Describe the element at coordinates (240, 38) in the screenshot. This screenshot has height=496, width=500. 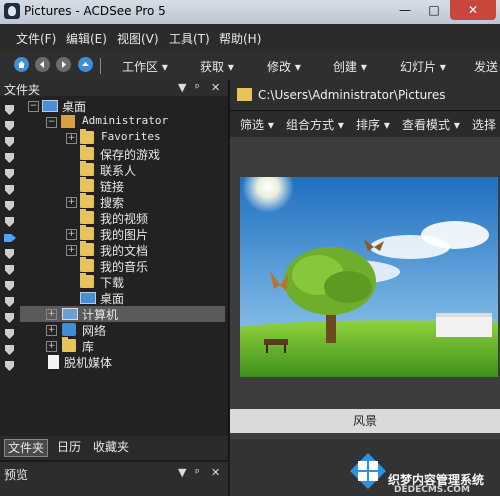
I see `menu-help: 帮助(H)` at that location.